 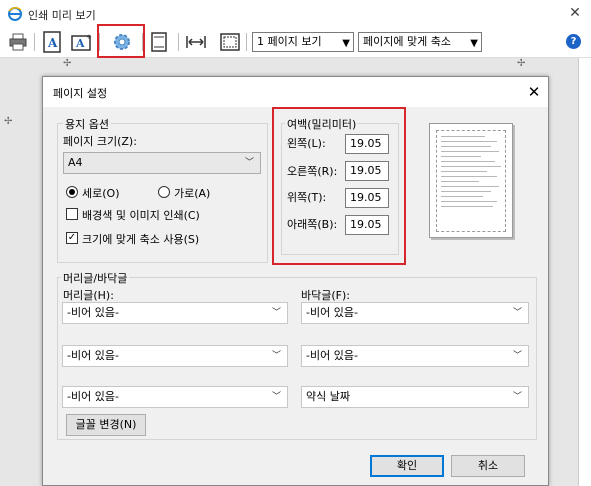 I want to click on right-margin-handle: ✢, so click(x=521, y=63).